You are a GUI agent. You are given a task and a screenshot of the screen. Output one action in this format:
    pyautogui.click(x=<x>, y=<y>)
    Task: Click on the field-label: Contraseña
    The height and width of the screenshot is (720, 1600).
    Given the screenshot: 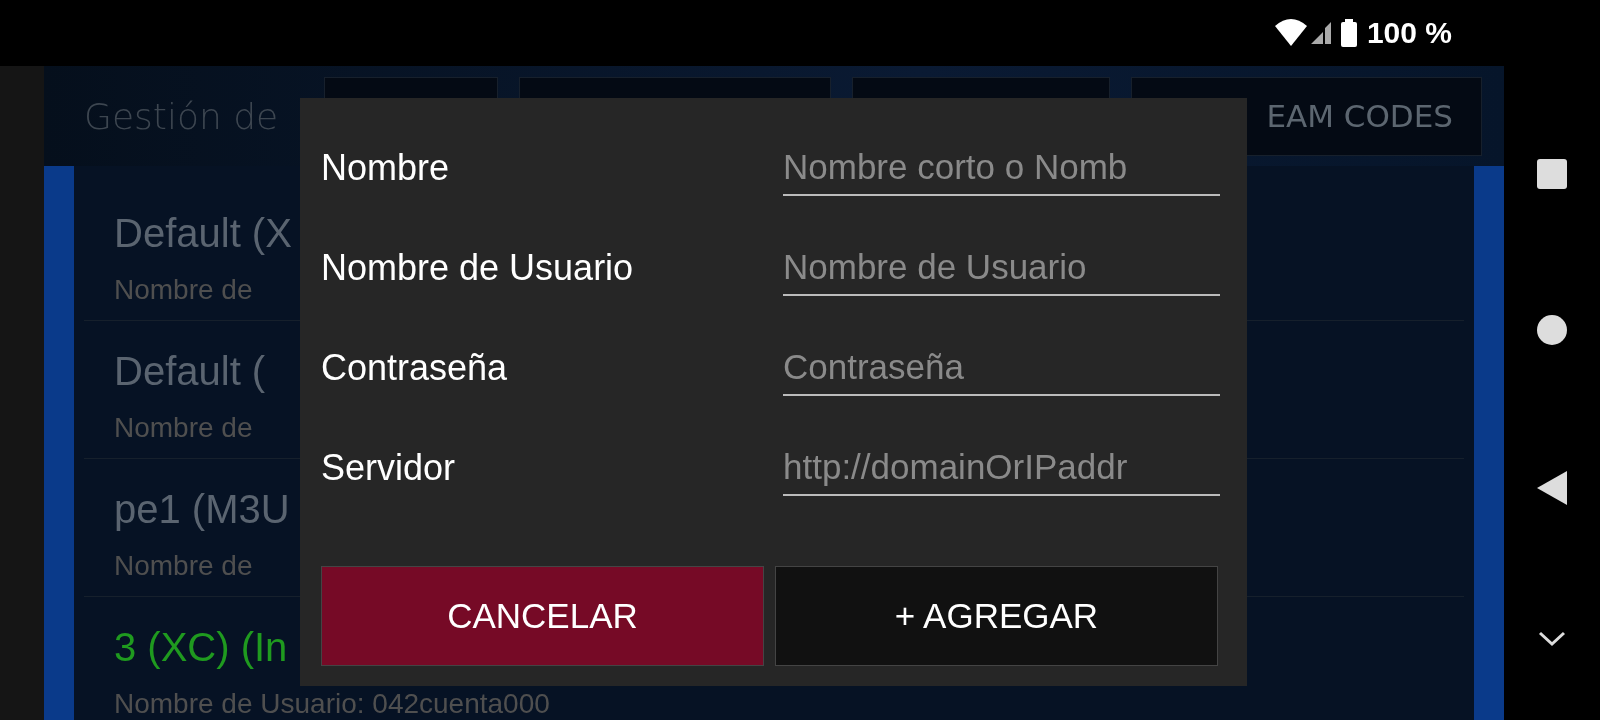 What is the action you would take?
    pyautogui.click(x=414, y=368)
    